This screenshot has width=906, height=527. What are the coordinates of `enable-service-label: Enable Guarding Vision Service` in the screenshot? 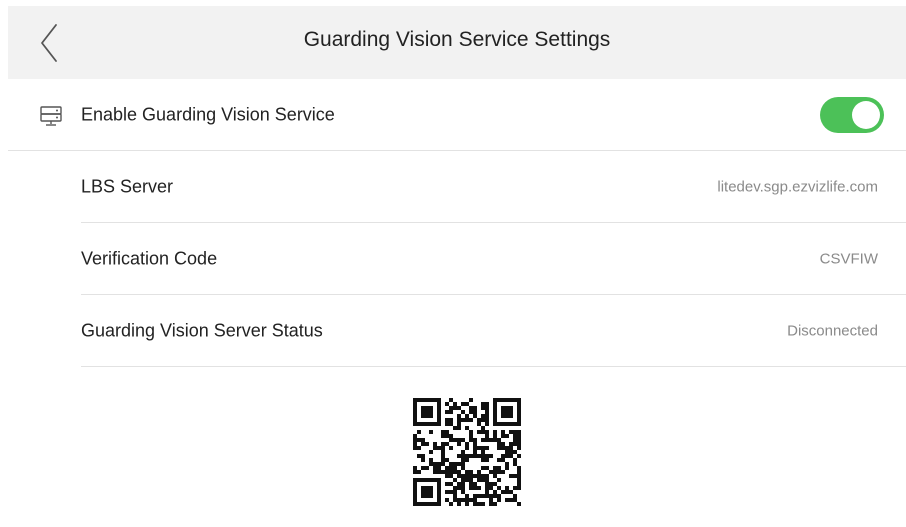 It's located at (208, 114).